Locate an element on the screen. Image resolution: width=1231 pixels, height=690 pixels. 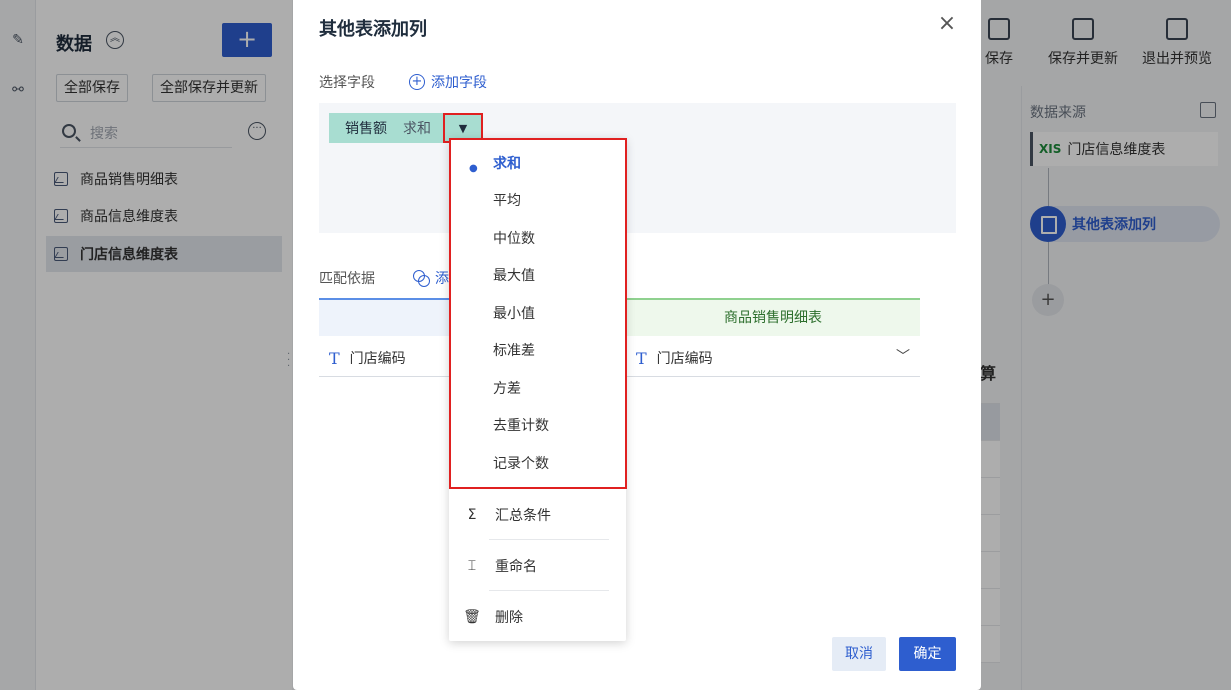
add-match-button: 添 is located at coordinates (431, 278).